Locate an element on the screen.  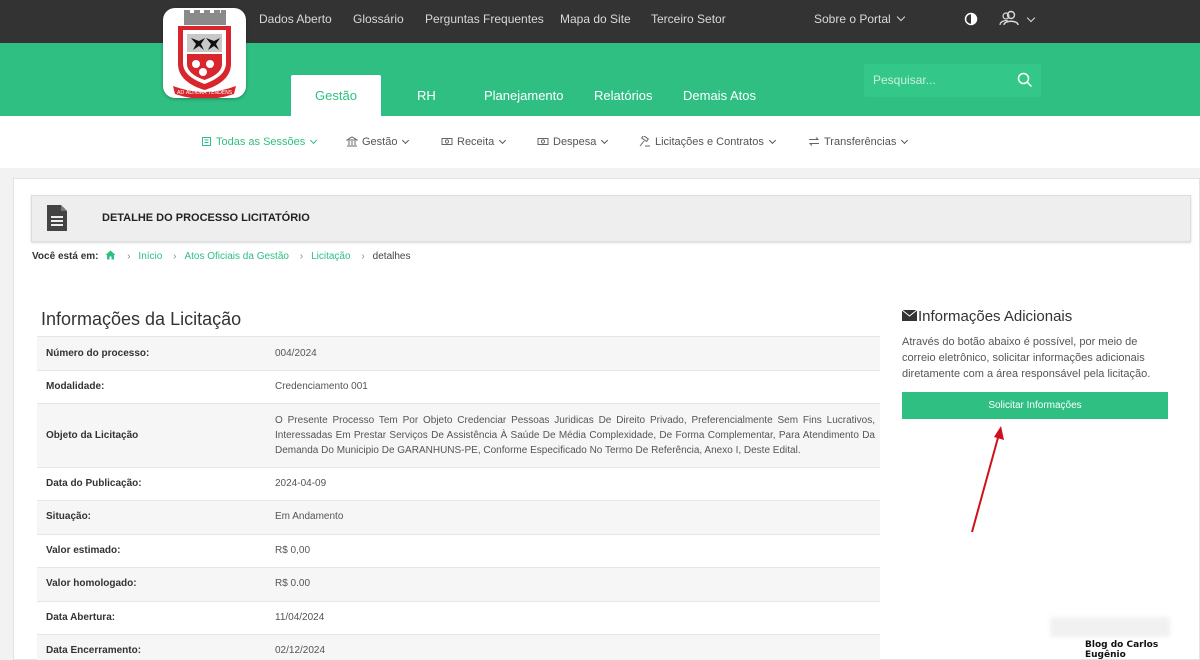
subnav-todas-sessoes: Todas as Sessões is located at coordinates (259, 142).